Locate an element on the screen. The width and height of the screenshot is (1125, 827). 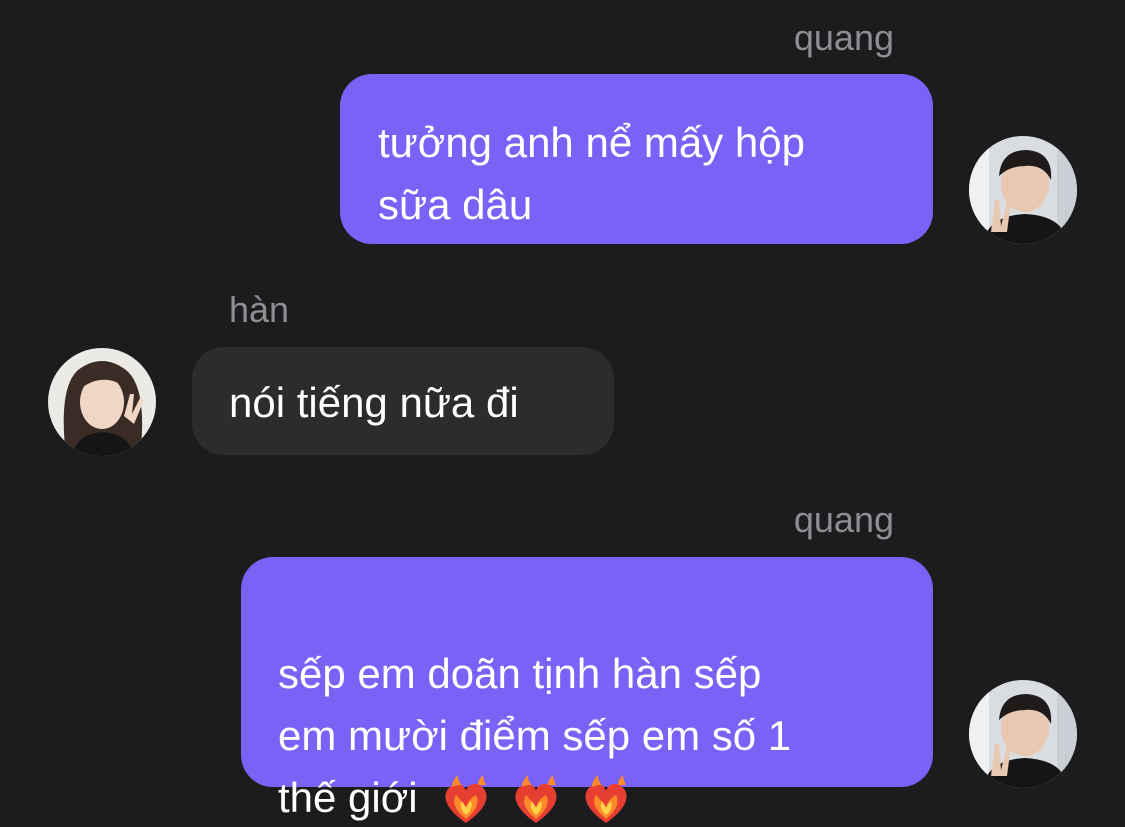
emoji-group is located at coordinates (536, 800).